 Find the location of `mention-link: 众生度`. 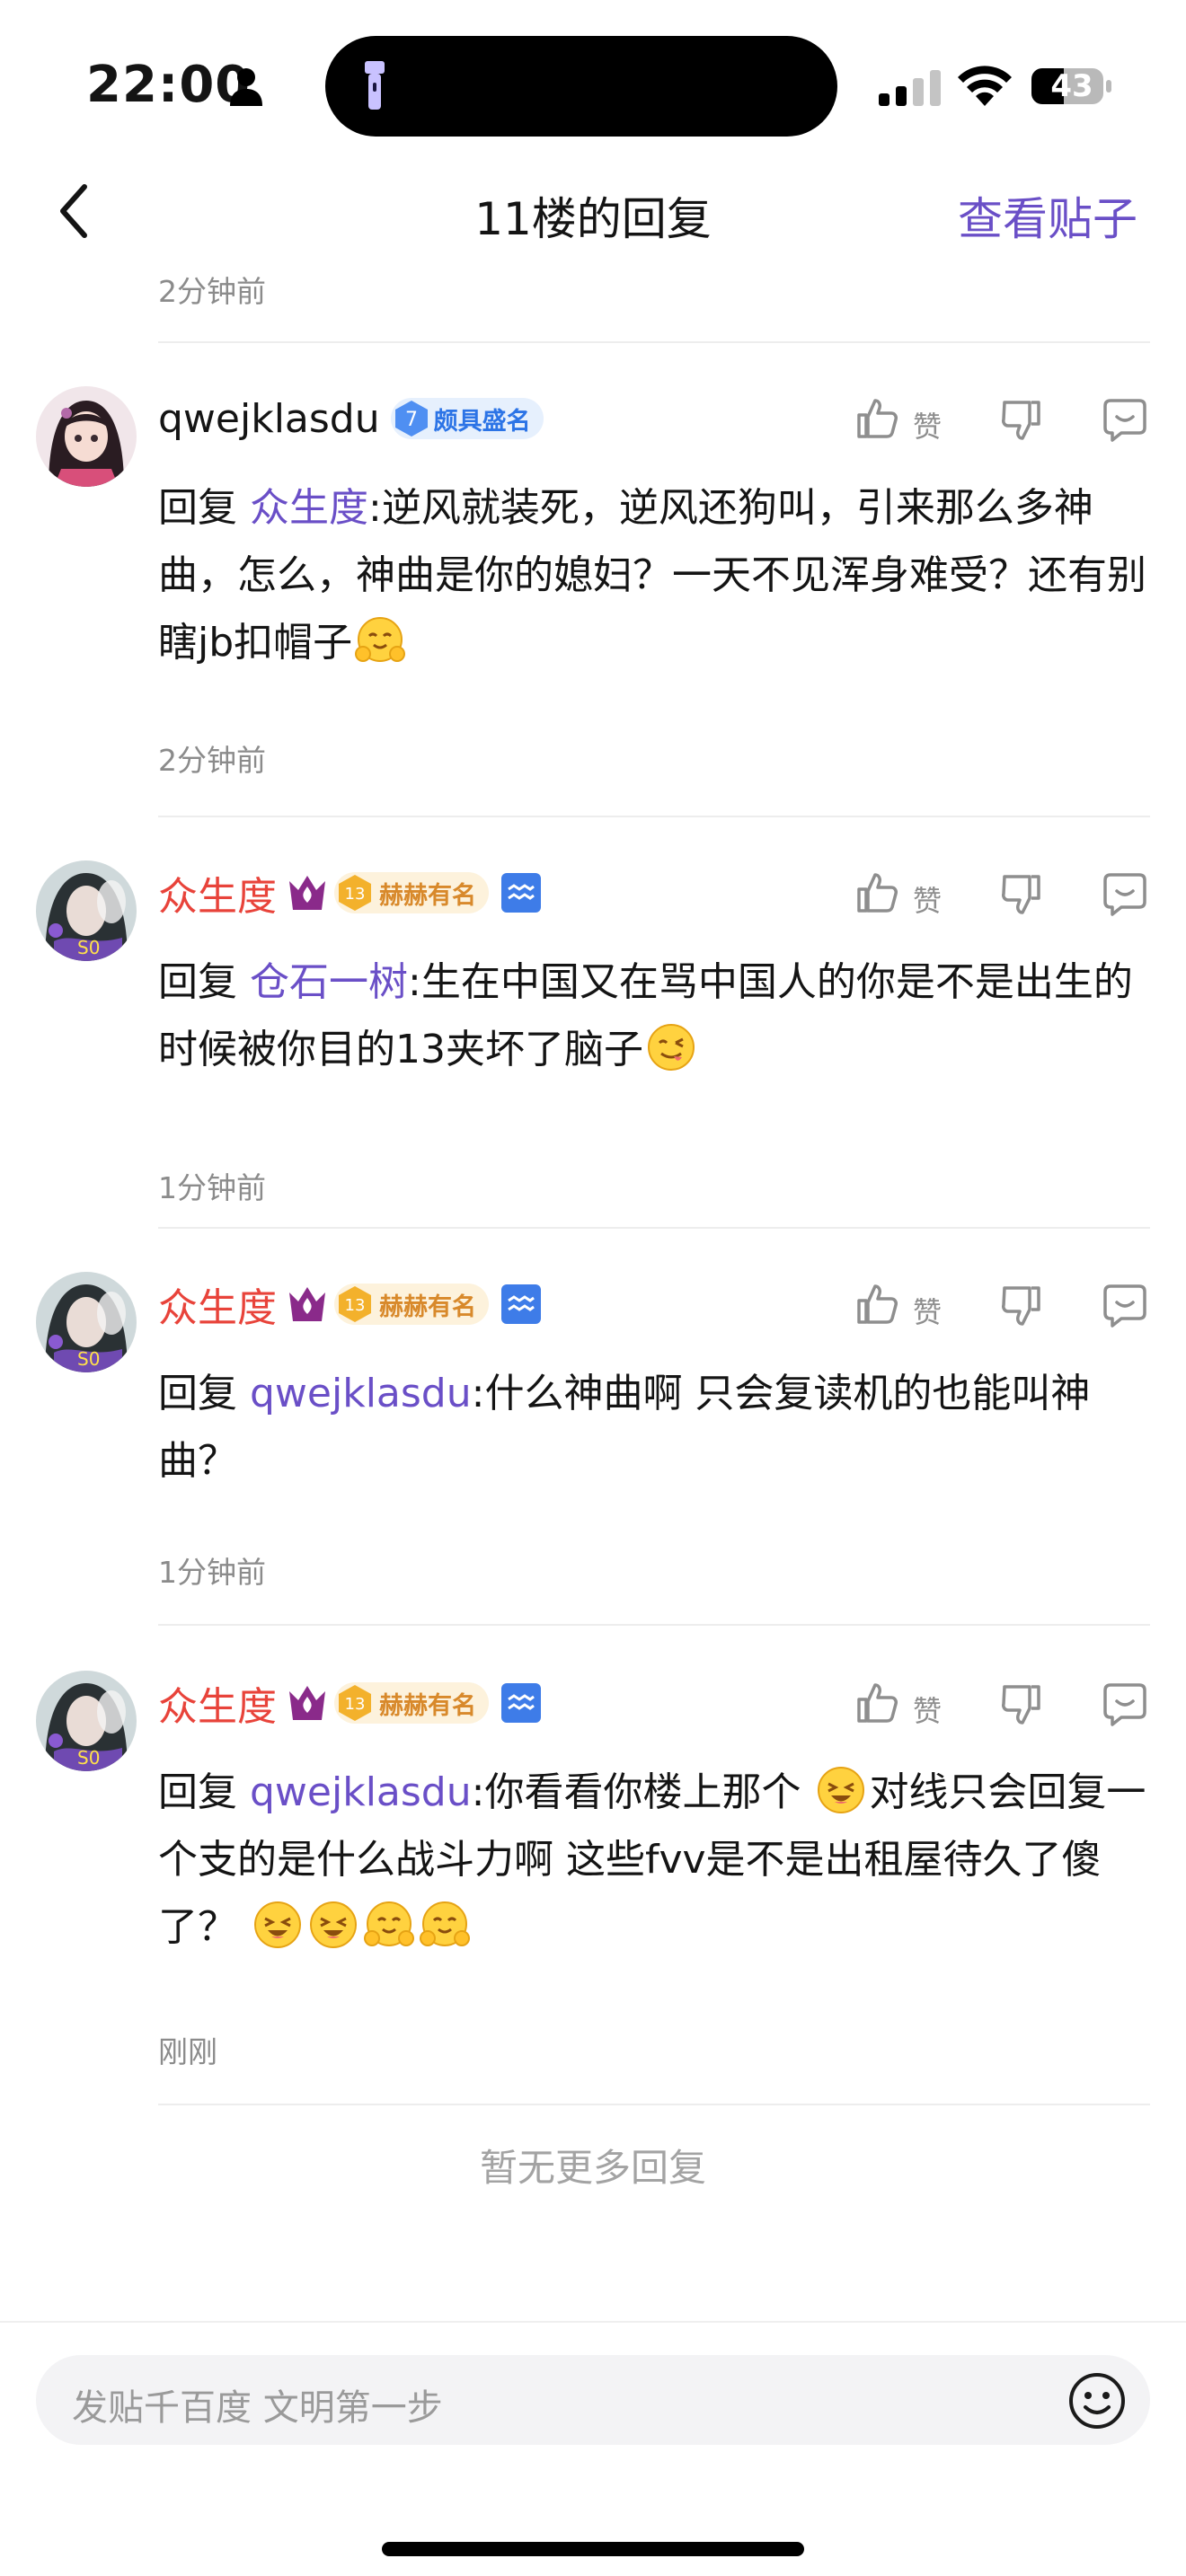

mention-link: 众生度 is located at coordinates (309, 508).